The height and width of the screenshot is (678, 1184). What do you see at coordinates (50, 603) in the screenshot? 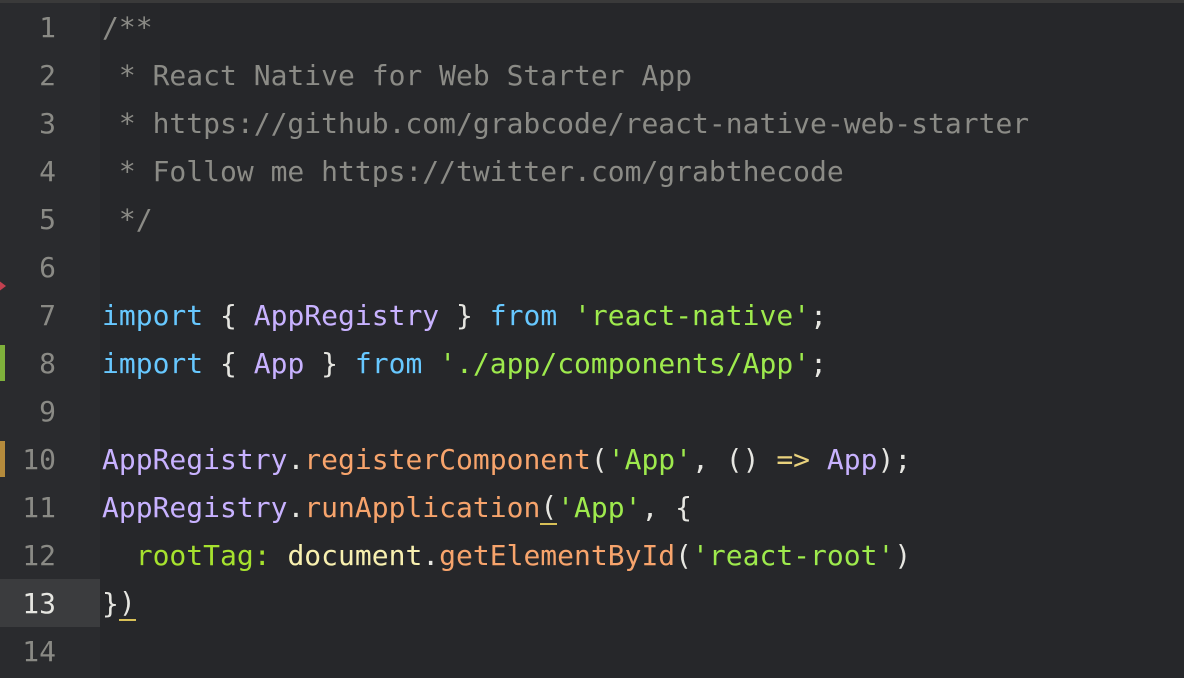
I see `line-number: 13` at bounding box center [50, 603].